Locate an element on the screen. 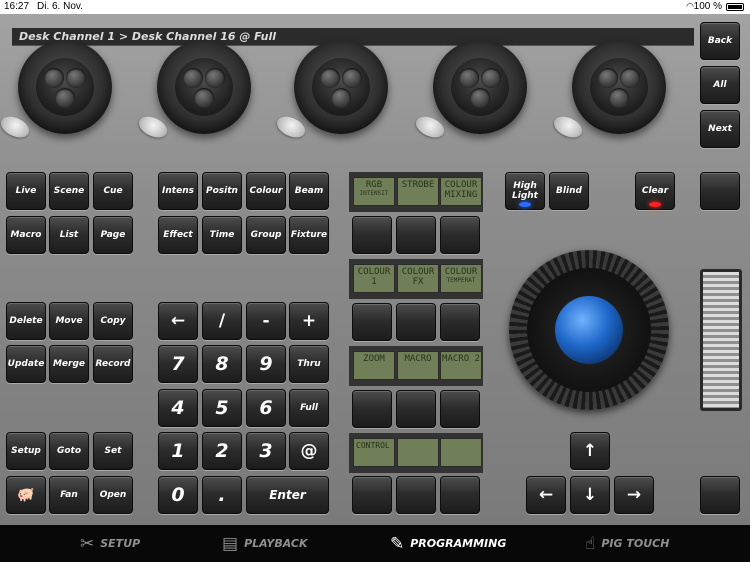  highlight-key: High Light is located at coordinates (525, 191).